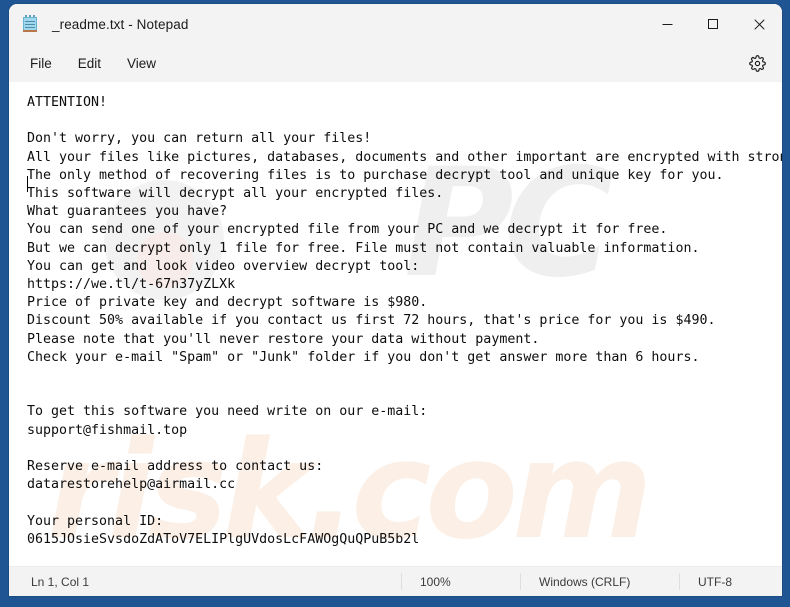  Describe the element at coordinates (89, 63) in the screenshot. I see `menu-item-edit: Edit` at that location.